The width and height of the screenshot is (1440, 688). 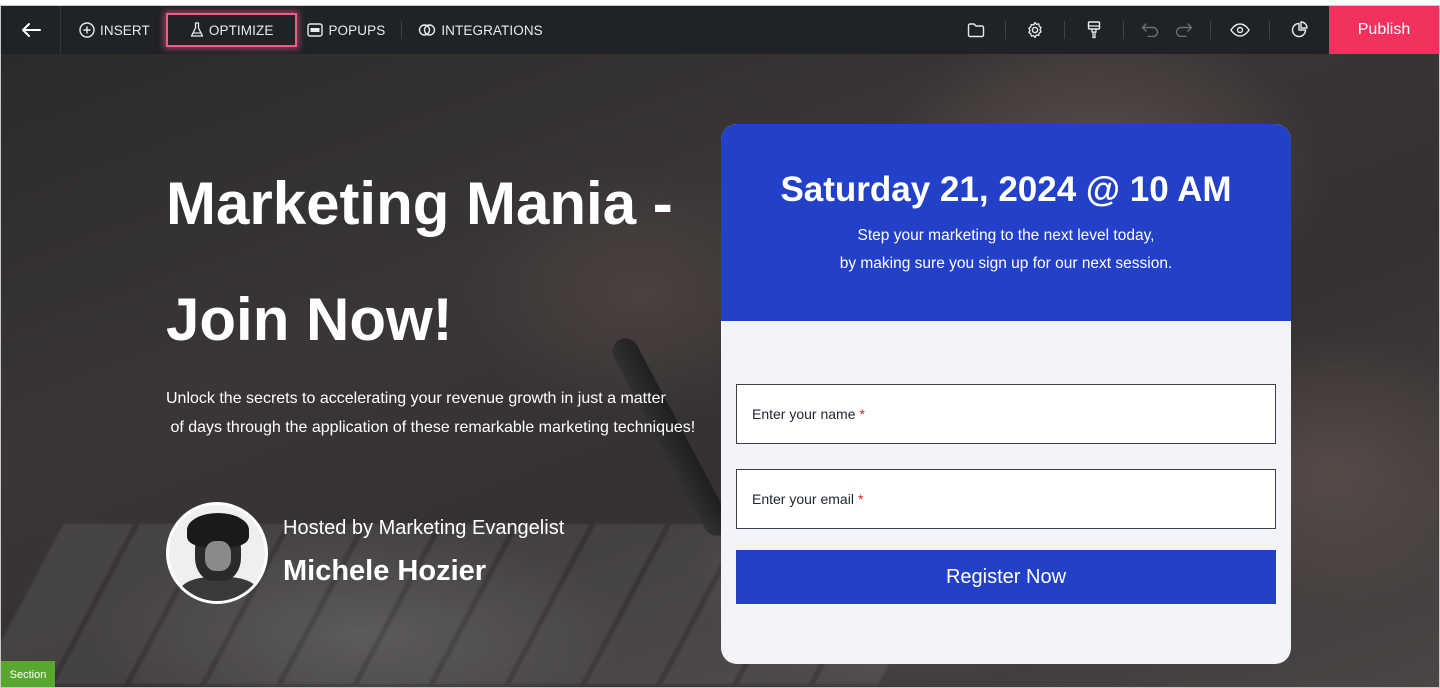 I want to click on optimize-label: OPTIMIZE, so click(x=241, y=30).